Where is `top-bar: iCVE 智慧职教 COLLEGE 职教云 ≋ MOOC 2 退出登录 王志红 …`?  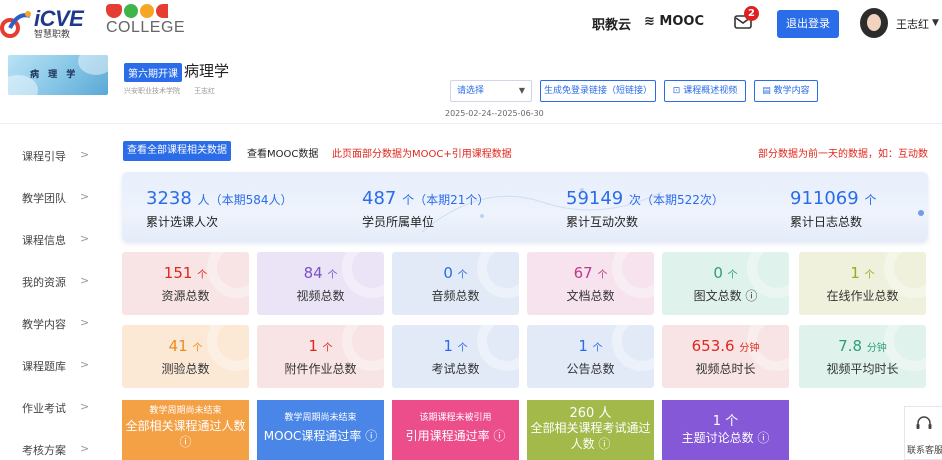
top-bar: iCVE 智慧职教 COLLEGE 职教云 ≋ MOOC 2 退出登录 王志红 … is located at coordinates (471, 24).